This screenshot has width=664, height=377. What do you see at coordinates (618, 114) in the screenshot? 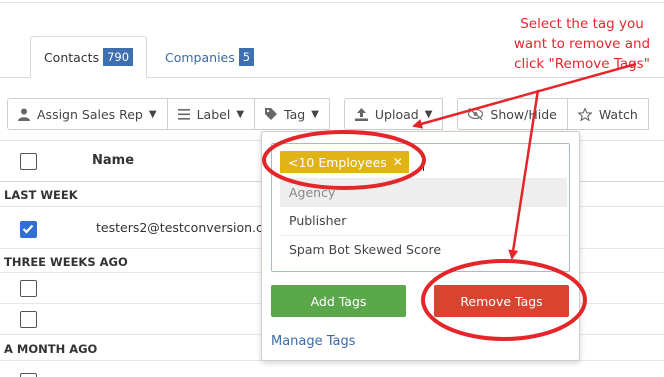
I see `watch-label: Watch` at bounding box center [618, 114].